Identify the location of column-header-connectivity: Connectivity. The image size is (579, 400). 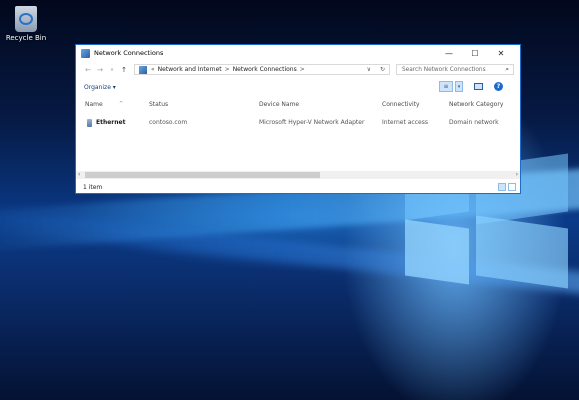
(401, 104).